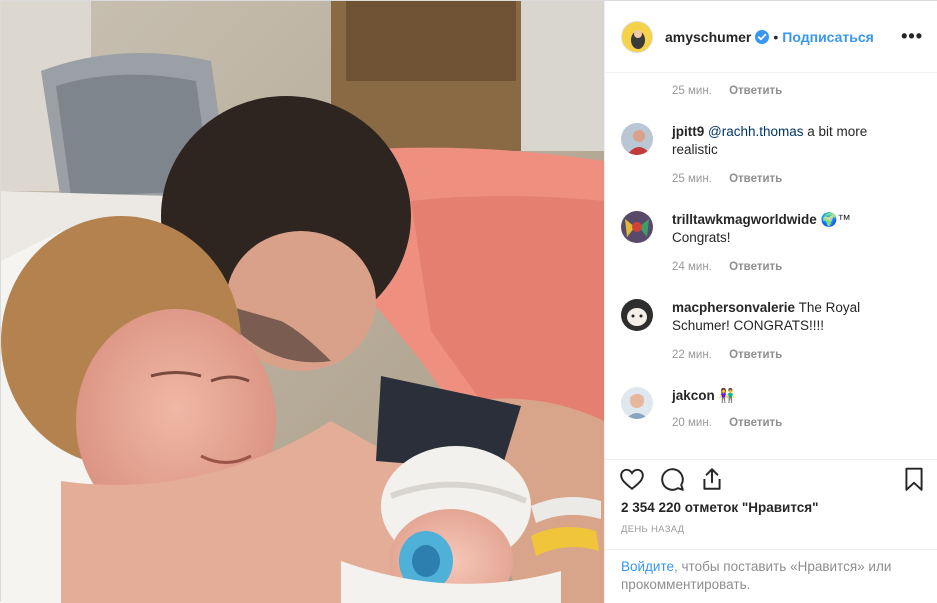 The image size is (937, 603). Describe the element at coordinates (771, 37) in the screenshot. I see `post-header: amyschumer • Подписаться •••` at that location.